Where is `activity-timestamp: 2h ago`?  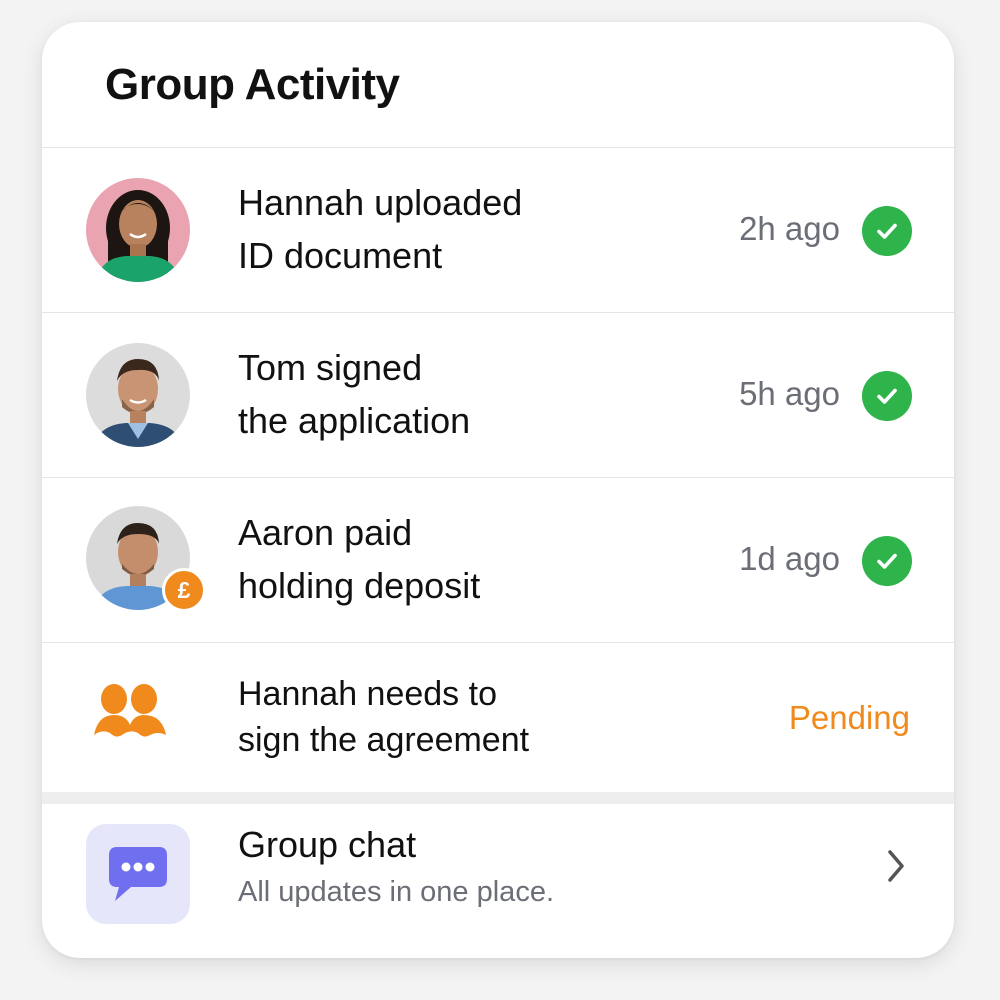 activity-timestamp: 2h ago is located at coordinates (789, 228).